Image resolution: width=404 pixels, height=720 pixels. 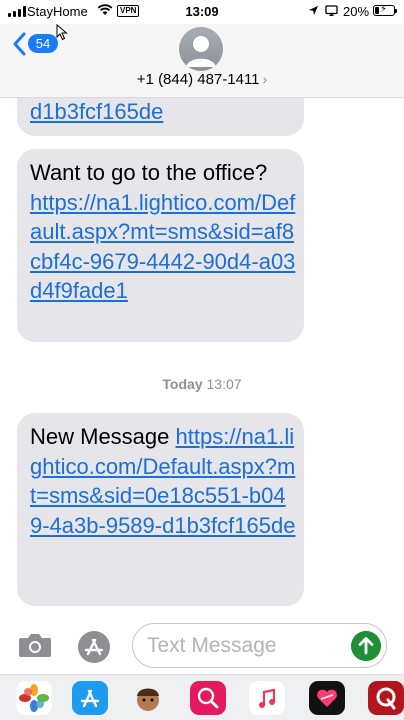 I want to click on unread-count-badge: 54, so click(x=43, y=43).